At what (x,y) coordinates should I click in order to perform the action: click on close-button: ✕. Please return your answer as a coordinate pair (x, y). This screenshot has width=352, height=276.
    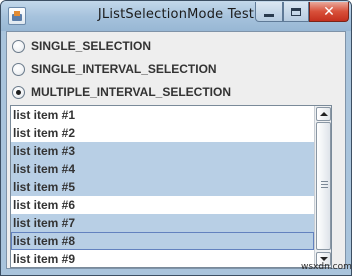
    Looking at the image, I should click on (329, 12).